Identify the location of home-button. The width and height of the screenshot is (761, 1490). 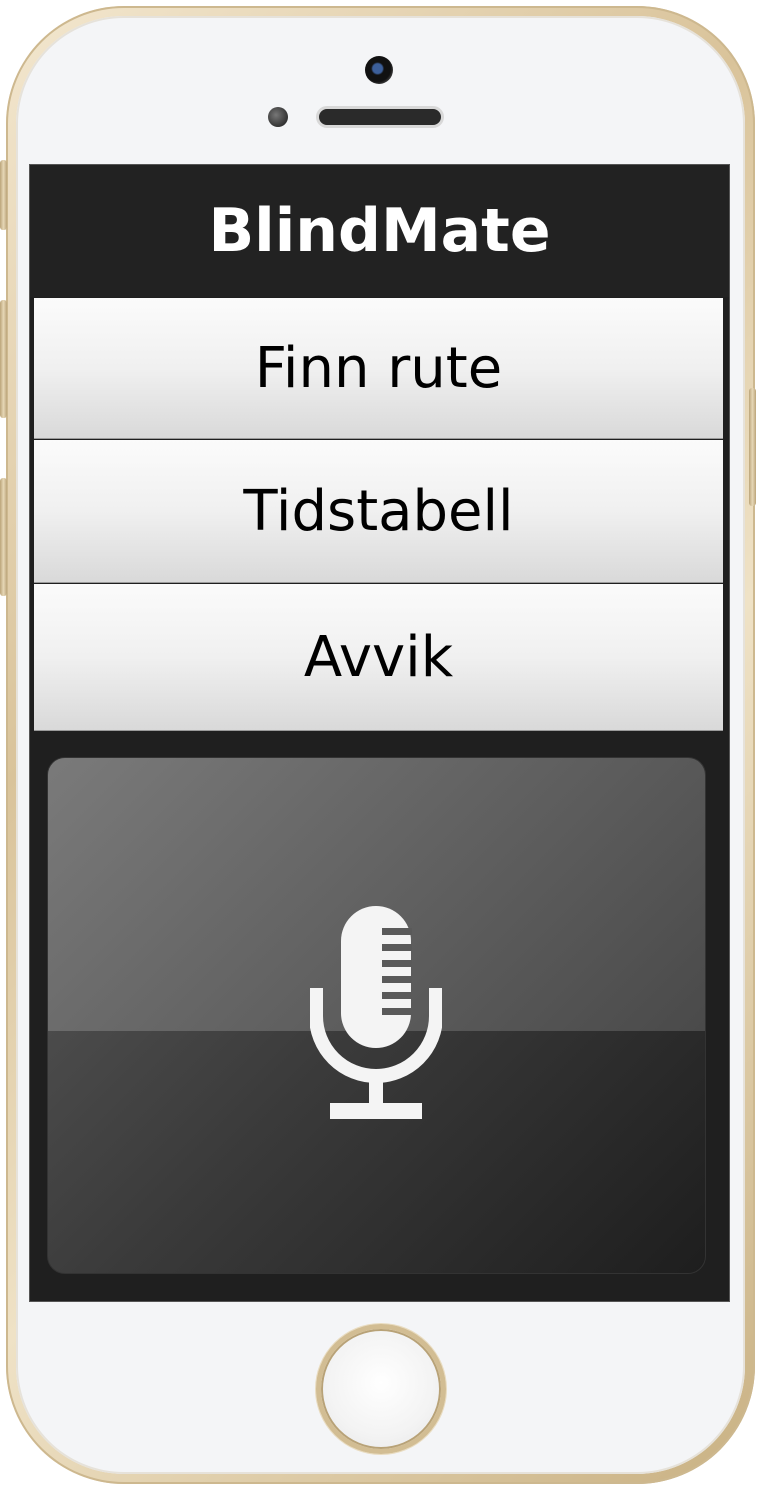
(381, 1389).